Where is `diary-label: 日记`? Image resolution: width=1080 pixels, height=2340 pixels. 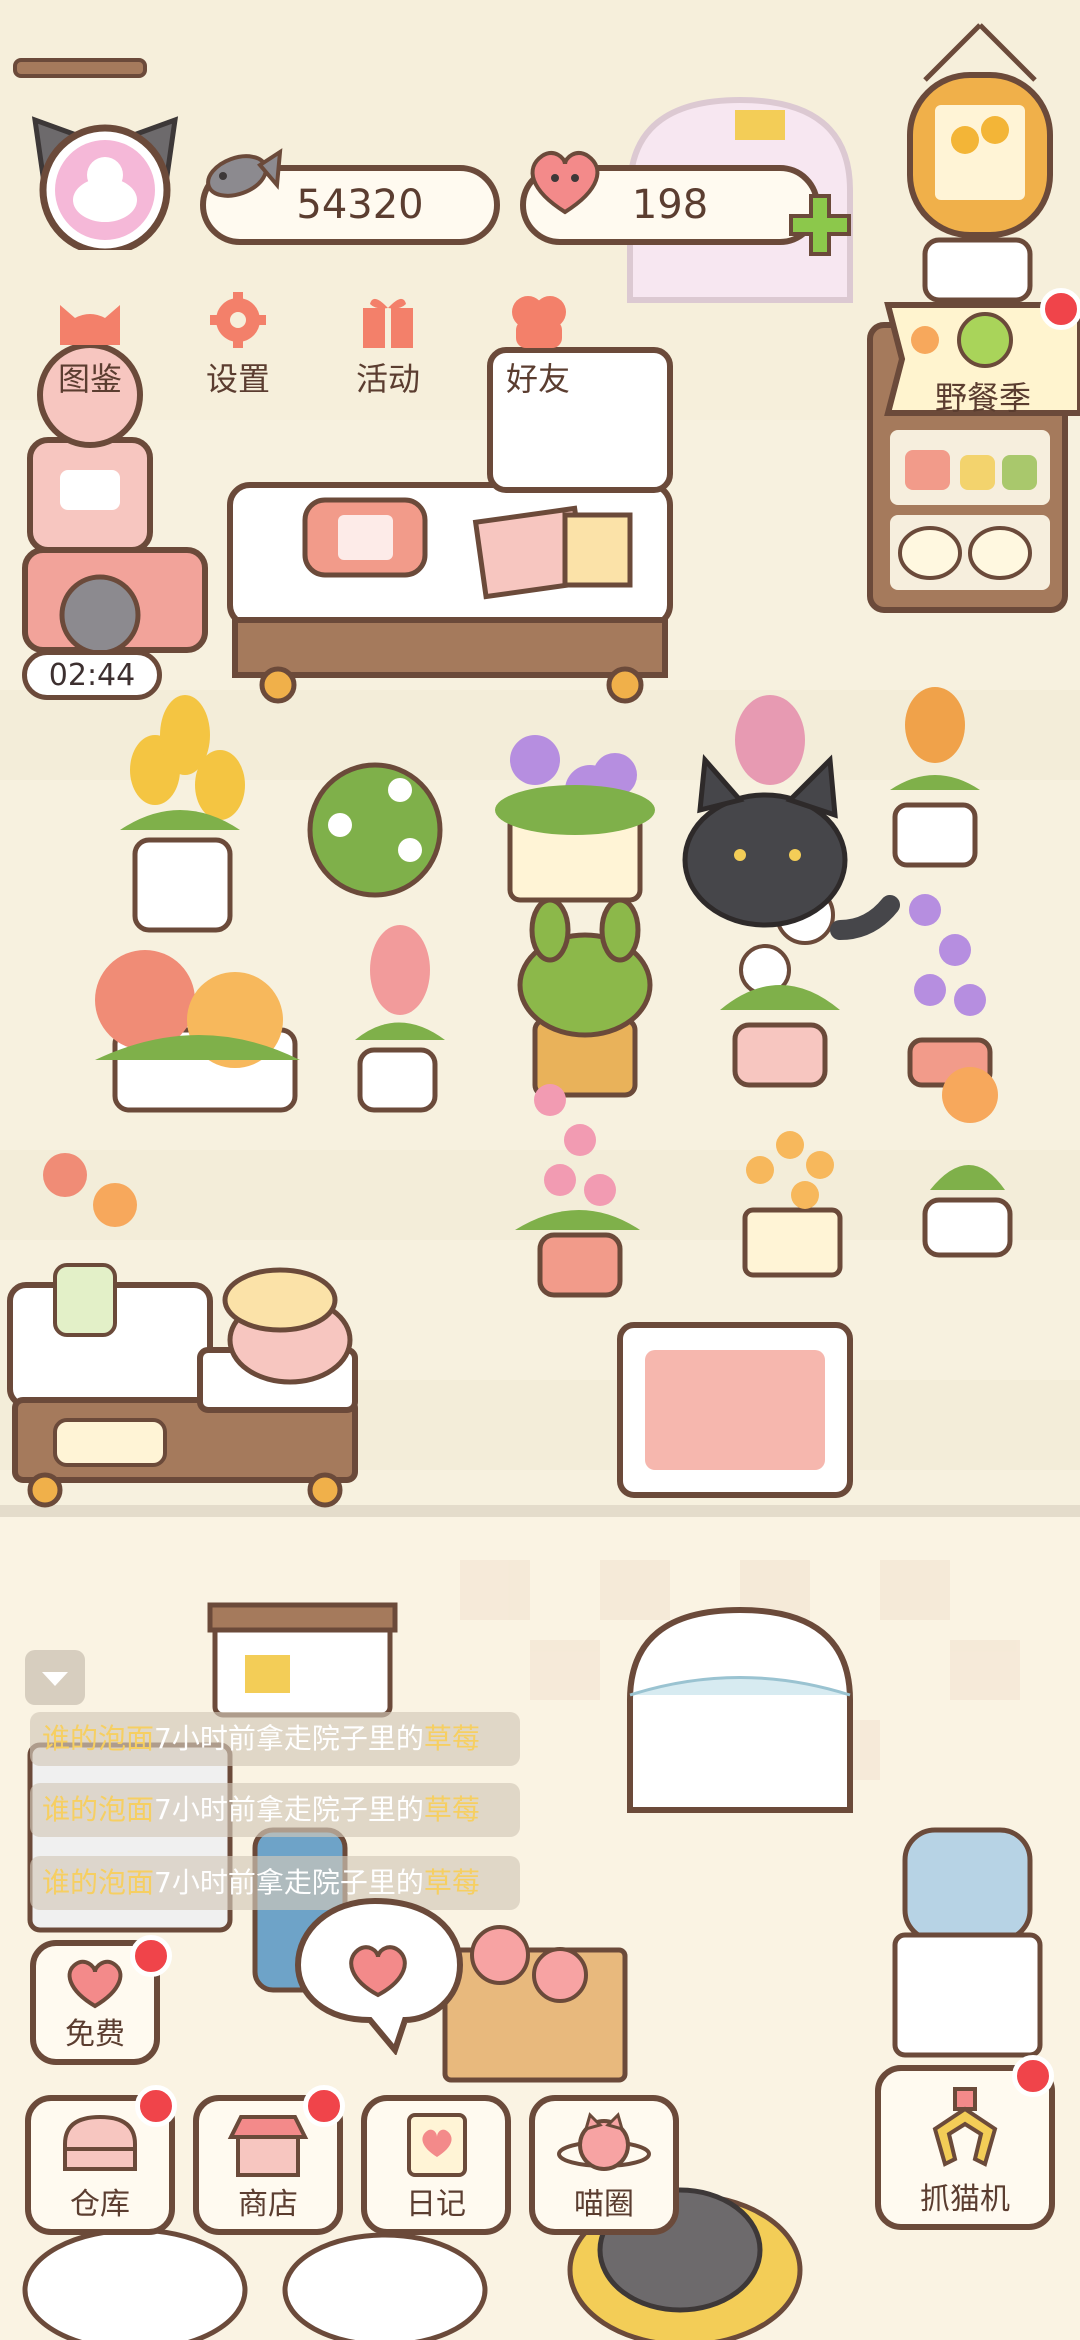
diary-label: 日记 is located at coordinates (436, 2204).